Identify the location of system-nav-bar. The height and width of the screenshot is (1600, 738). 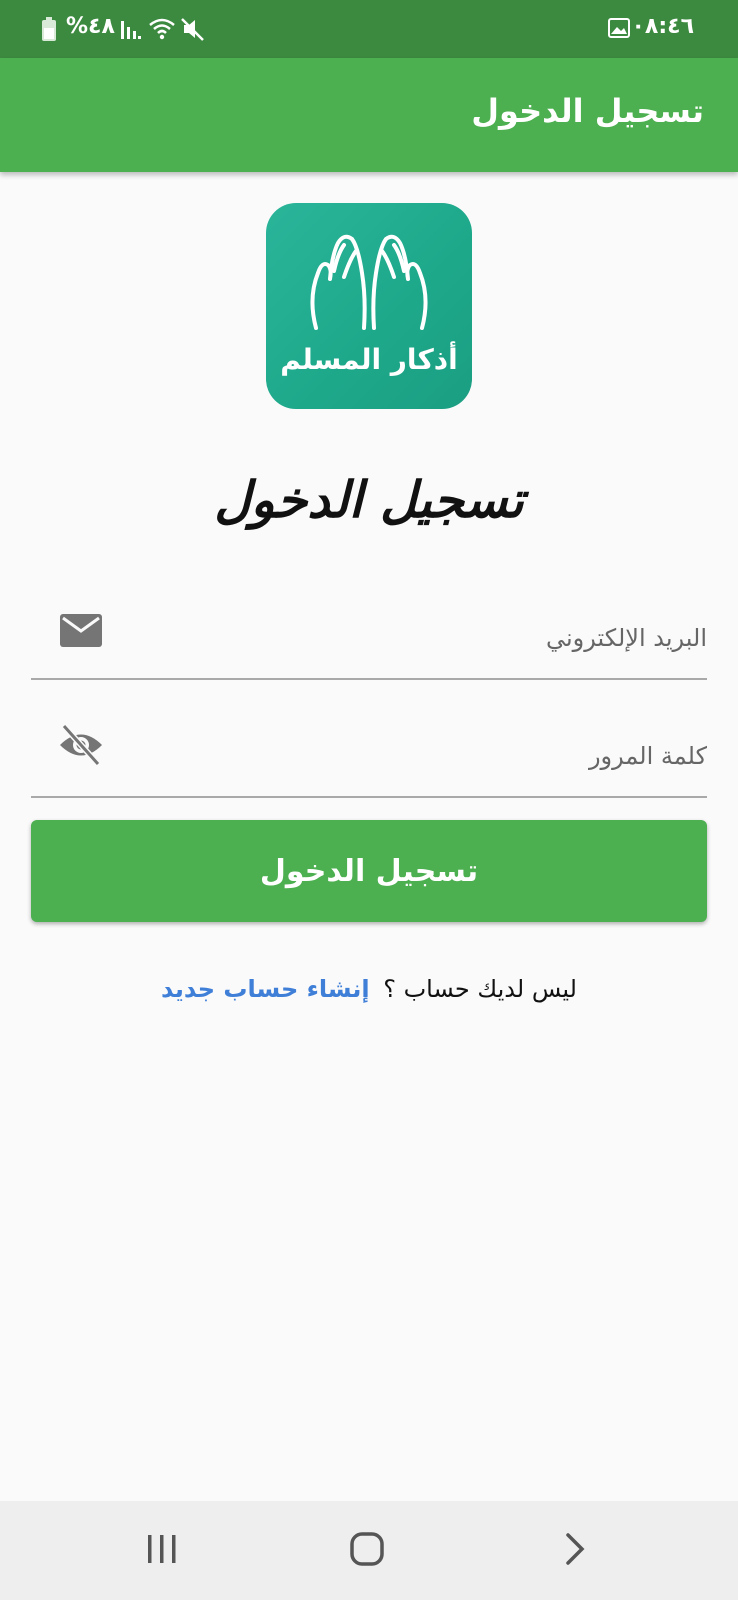
(369, 1550).